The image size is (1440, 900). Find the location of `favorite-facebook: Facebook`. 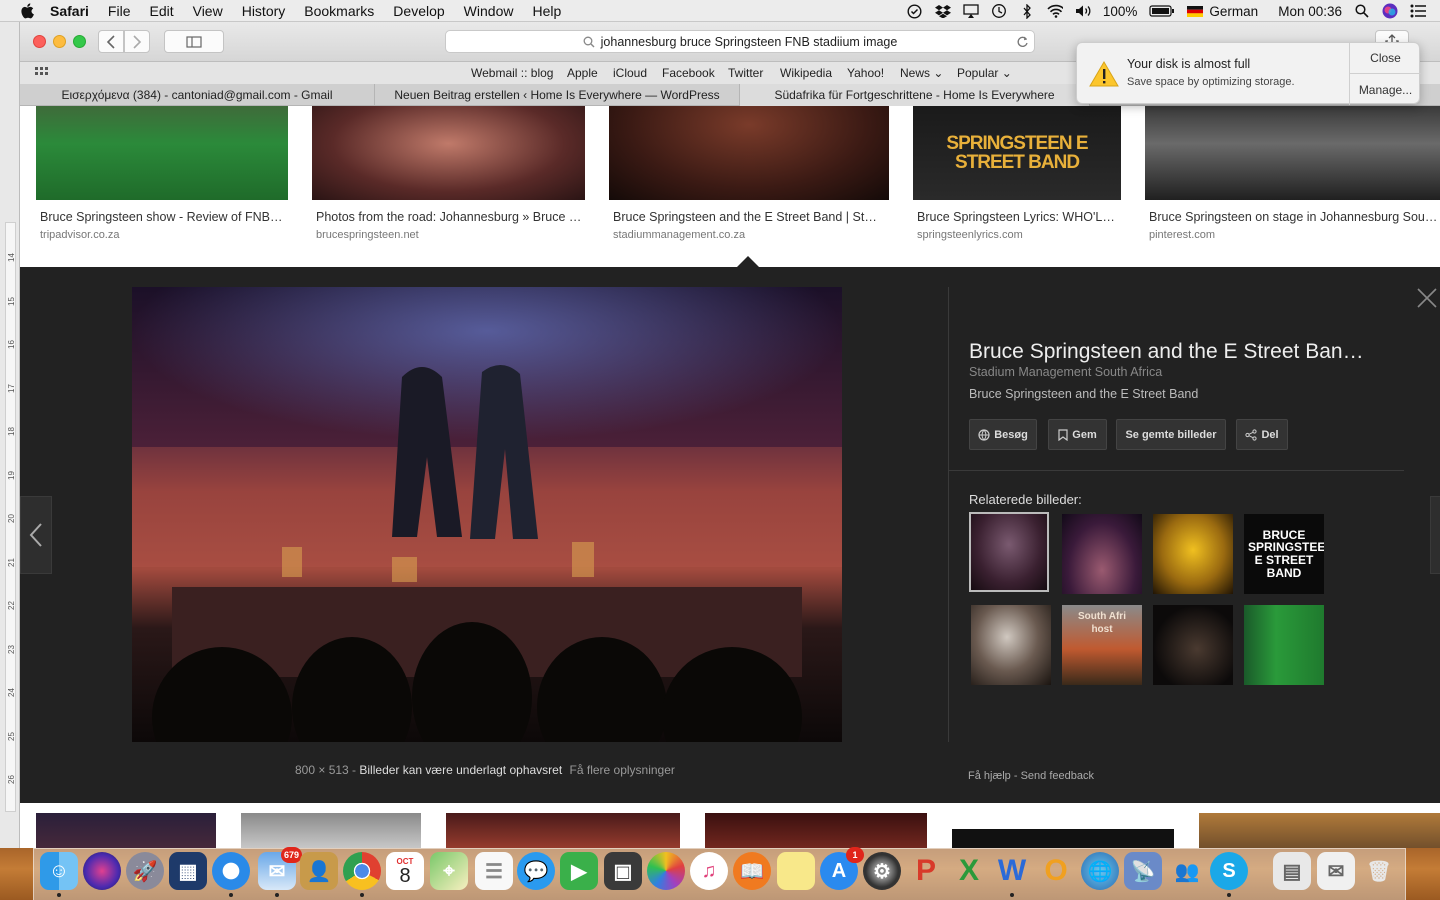

favorite-facebook: Facebook is located at coordinates (688, 73).